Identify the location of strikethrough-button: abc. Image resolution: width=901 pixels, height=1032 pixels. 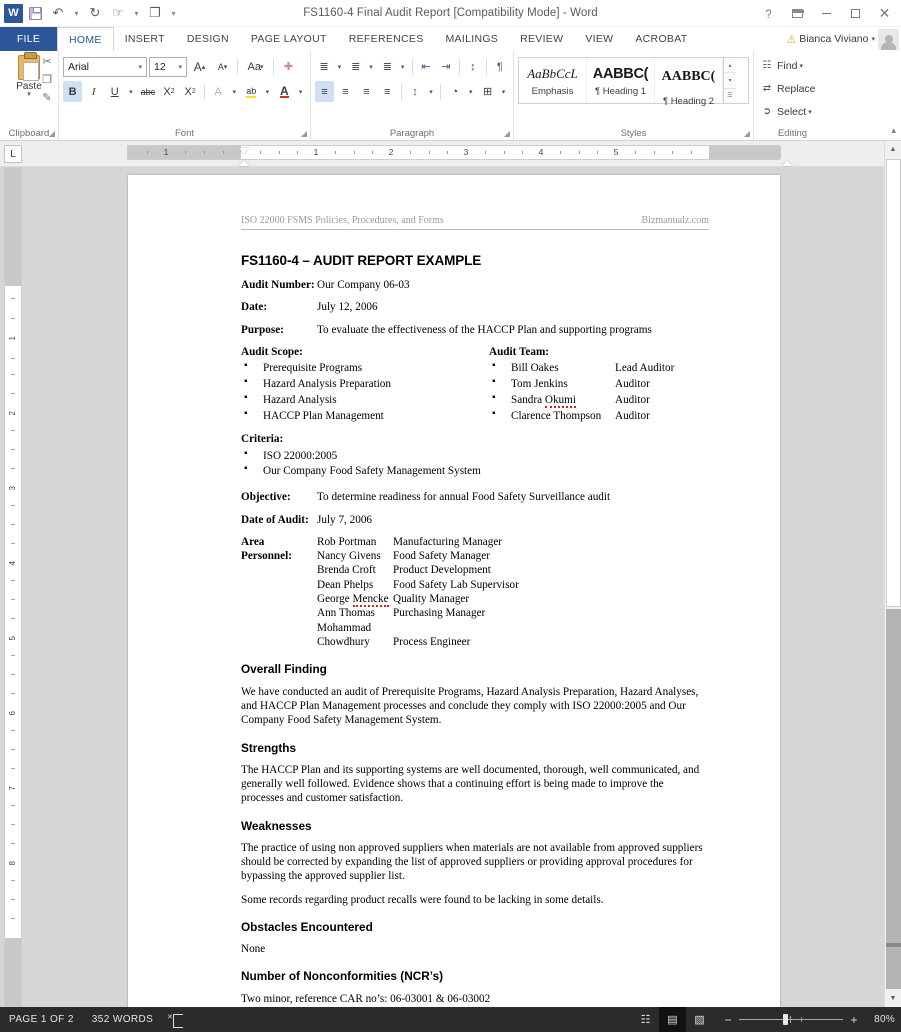
(147, 91).